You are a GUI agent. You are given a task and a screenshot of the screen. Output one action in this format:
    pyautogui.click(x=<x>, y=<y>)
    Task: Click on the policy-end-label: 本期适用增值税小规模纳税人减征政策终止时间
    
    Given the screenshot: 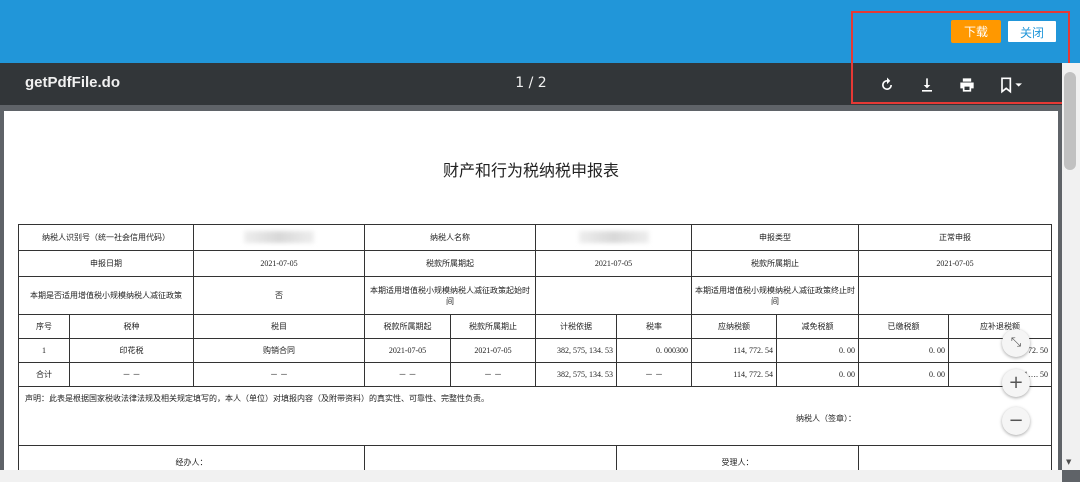 What is the action you would take?
    pyautogui.click(x=775, y=295)
    